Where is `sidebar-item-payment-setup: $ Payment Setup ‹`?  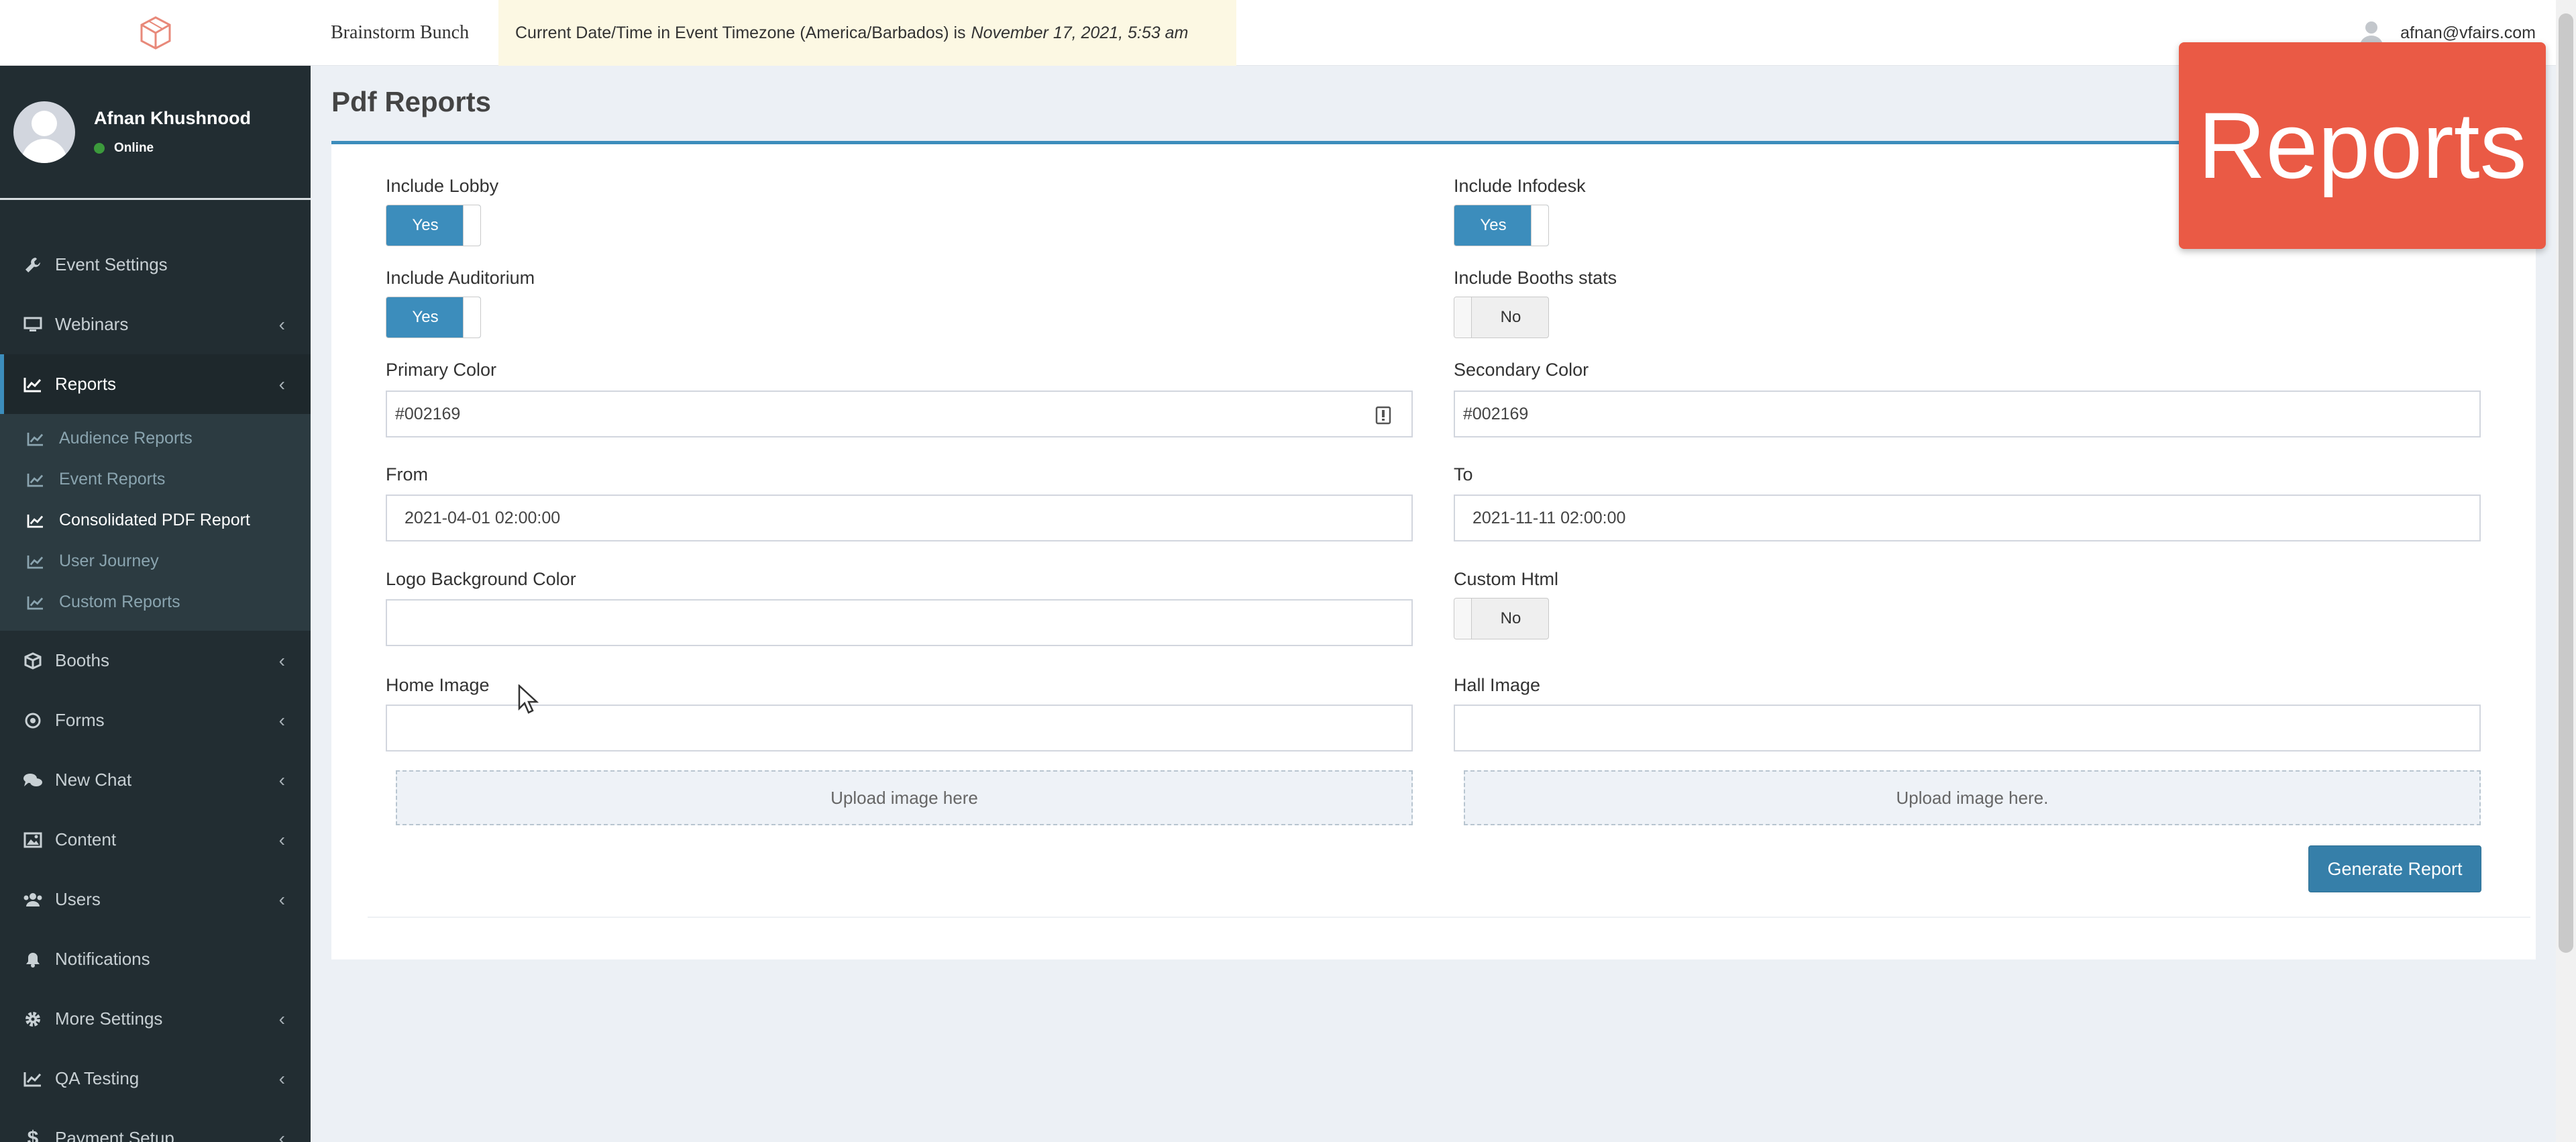
sidebar-item-payment-setup: $ Payment Setup ‹ is located at coordinates (155, 1125).